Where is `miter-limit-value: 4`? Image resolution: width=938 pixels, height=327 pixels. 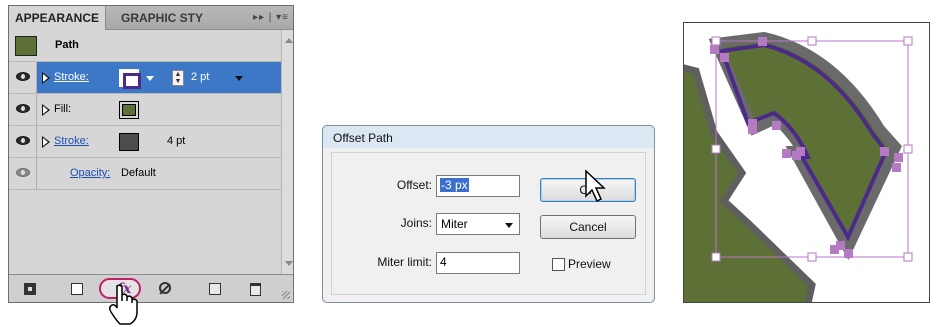 miter-limit-value: 4 is located at coordinates (443, 262).